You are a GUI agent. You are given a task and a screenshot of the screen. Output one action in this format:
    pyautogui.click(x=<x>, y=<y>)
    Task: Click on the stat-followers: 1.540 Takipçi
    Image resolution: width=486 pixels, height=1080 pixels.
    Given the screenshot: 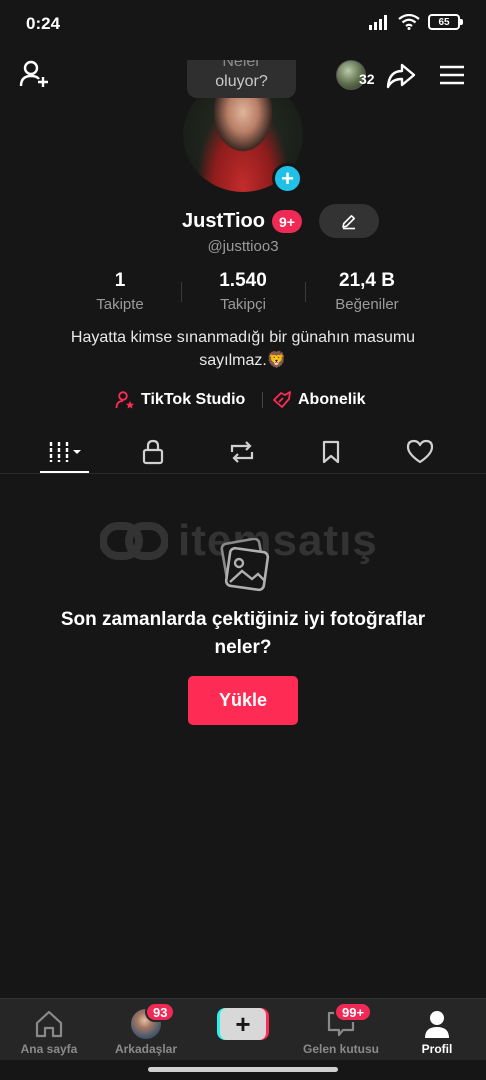 What is the action you would take?
    pyautogui.click(x=243, y=291)
    